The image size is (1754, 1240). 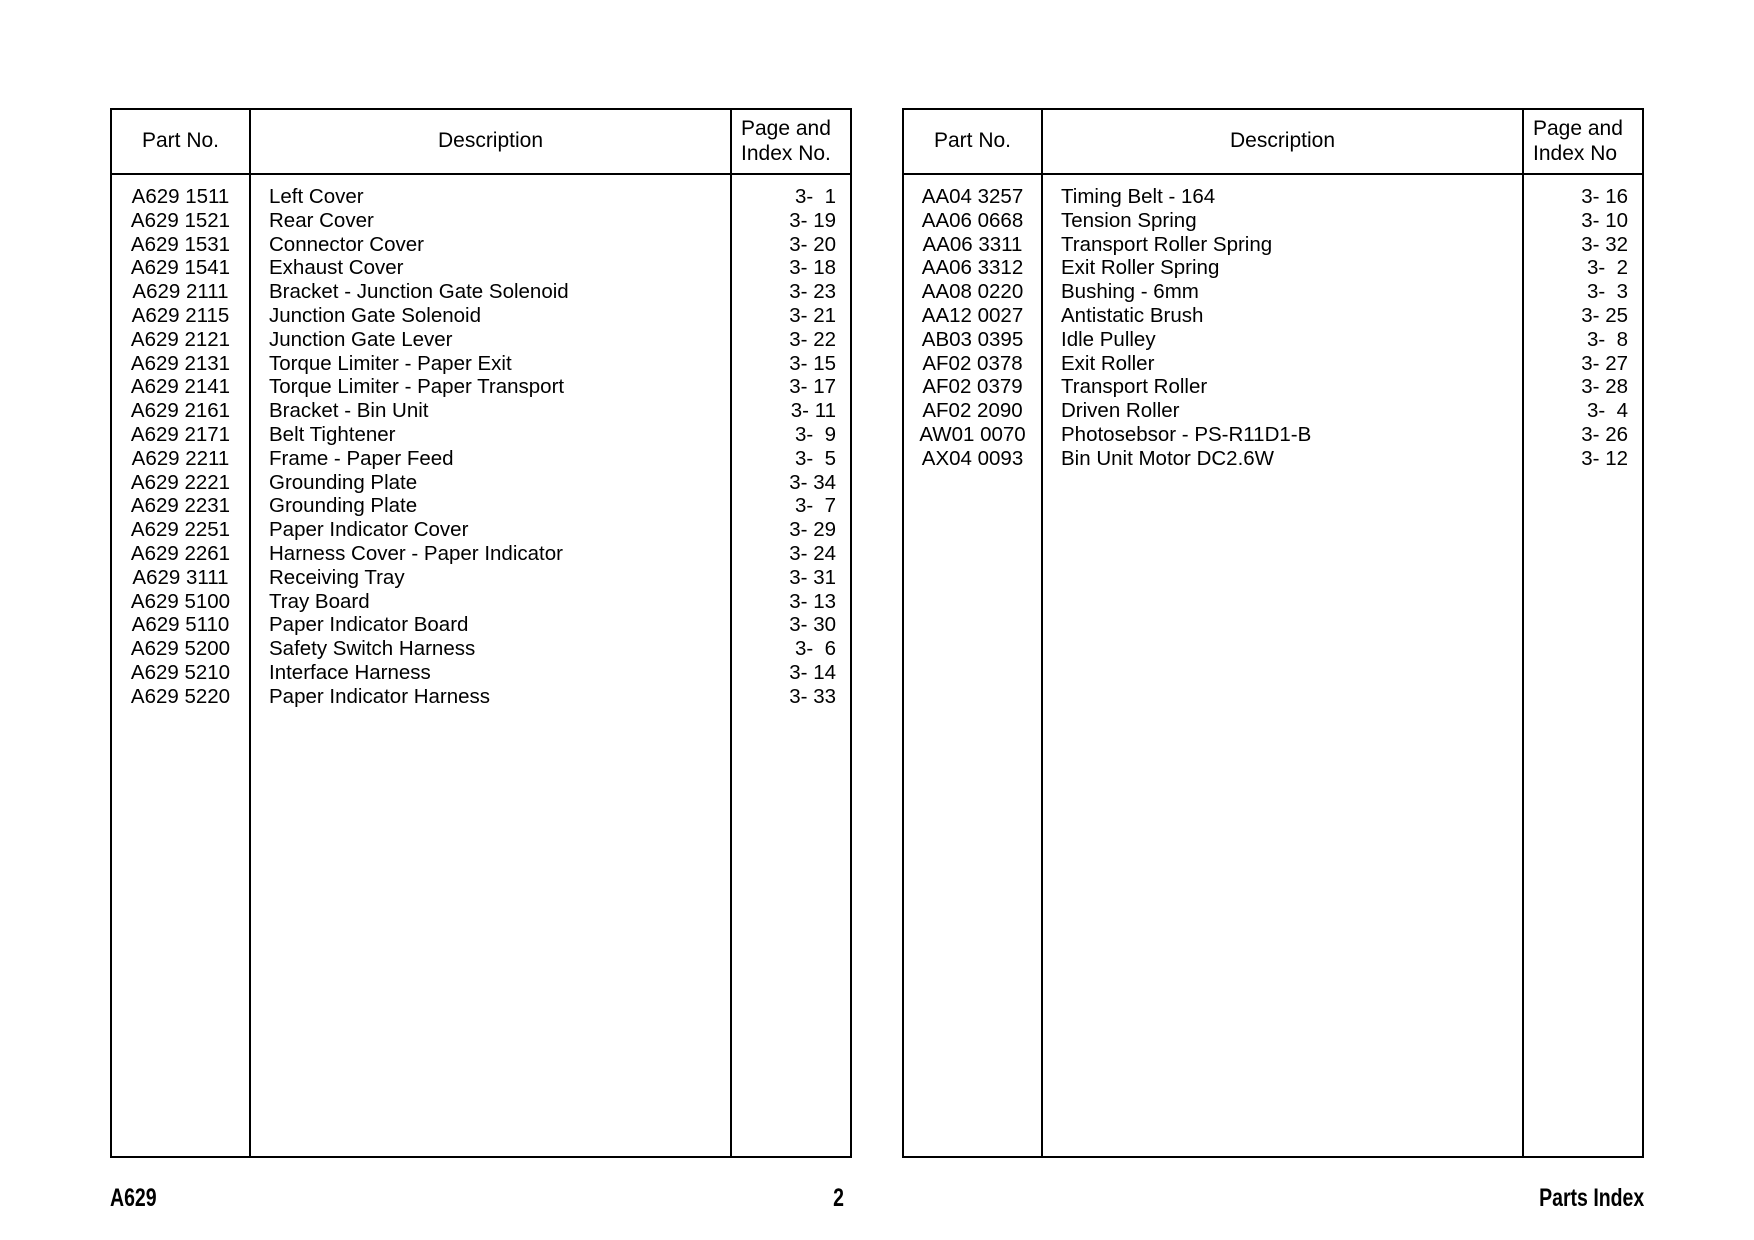 I want to click on table-cell: 3- 17, so click(x=812, y=387).